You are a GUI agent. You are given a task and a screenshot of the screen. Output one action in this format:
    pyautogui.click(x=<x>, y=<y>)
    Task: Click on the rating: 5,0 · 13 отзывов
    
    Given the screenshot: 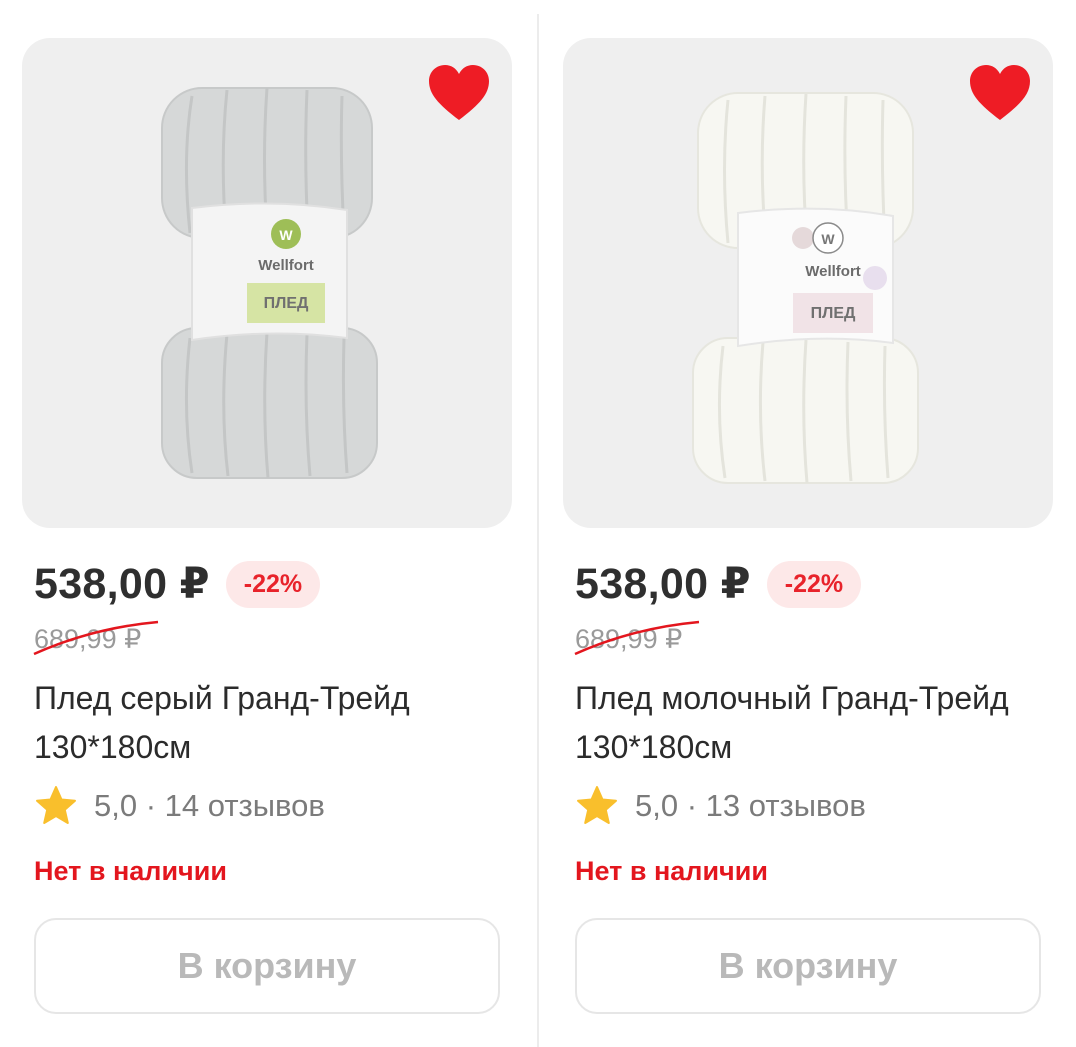 What is the action you would take?
    pyautogui.click(x=720, y=806)
    